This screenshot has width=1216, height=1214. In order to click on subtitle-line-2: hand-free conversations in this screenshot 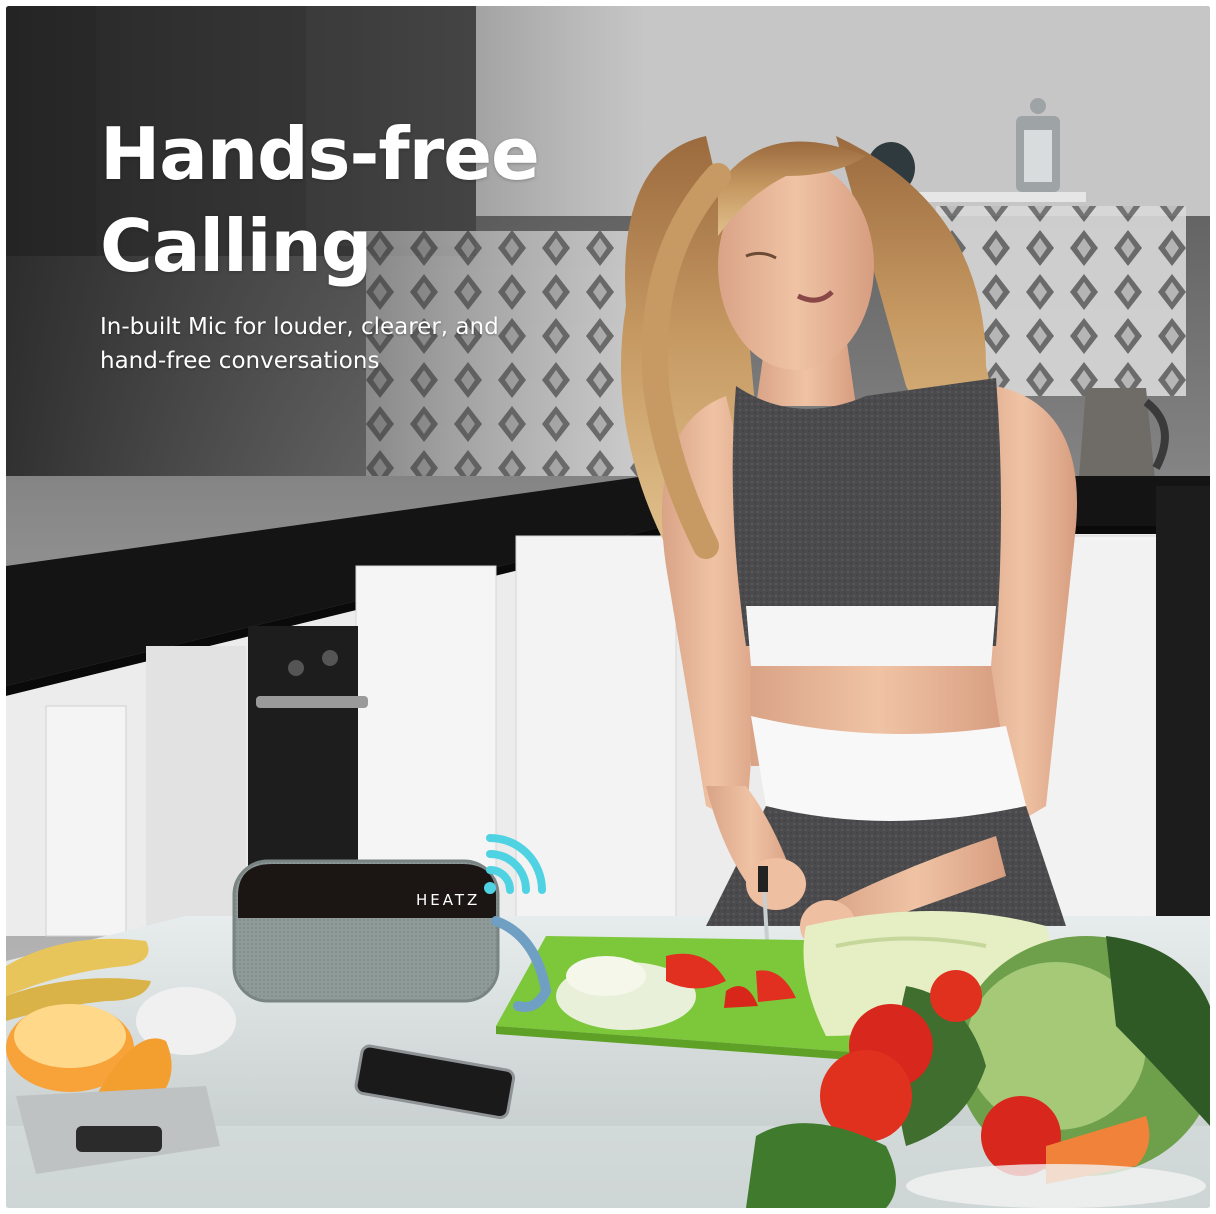, I will do `click(240, 361)`.